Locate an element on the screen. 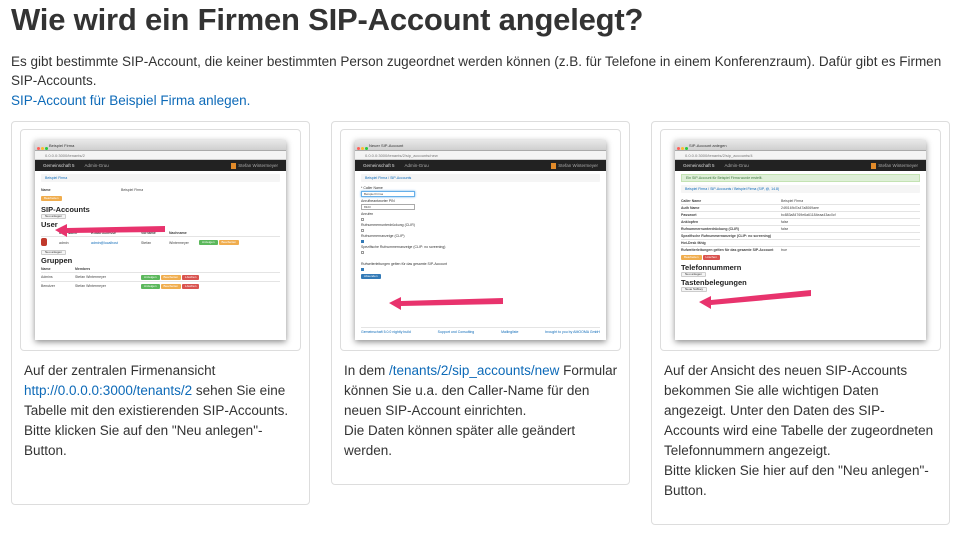  mini-heading-keys: Tastenbelegungen is located at coordinates (714, 282).